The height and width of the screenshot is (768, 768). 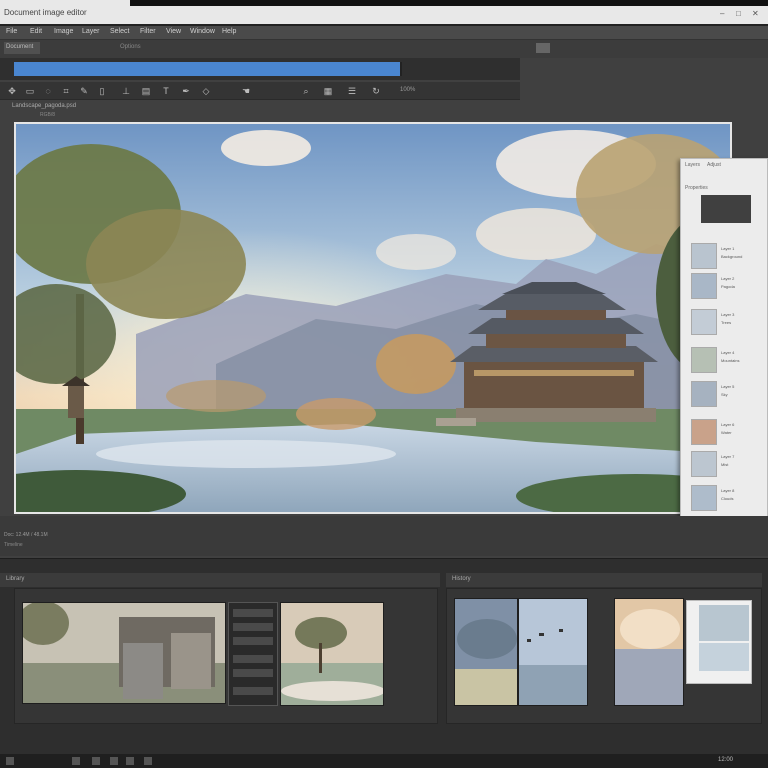 I want to click on brush-icon: ✎, so click(x=84, y=91).